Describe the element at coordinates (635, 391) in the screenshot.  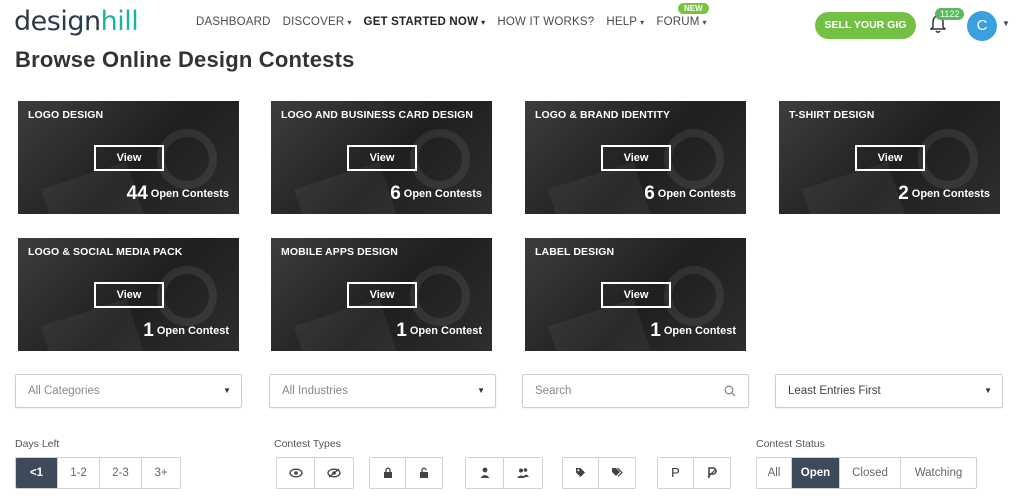
I see `search-input: Search` at that location.